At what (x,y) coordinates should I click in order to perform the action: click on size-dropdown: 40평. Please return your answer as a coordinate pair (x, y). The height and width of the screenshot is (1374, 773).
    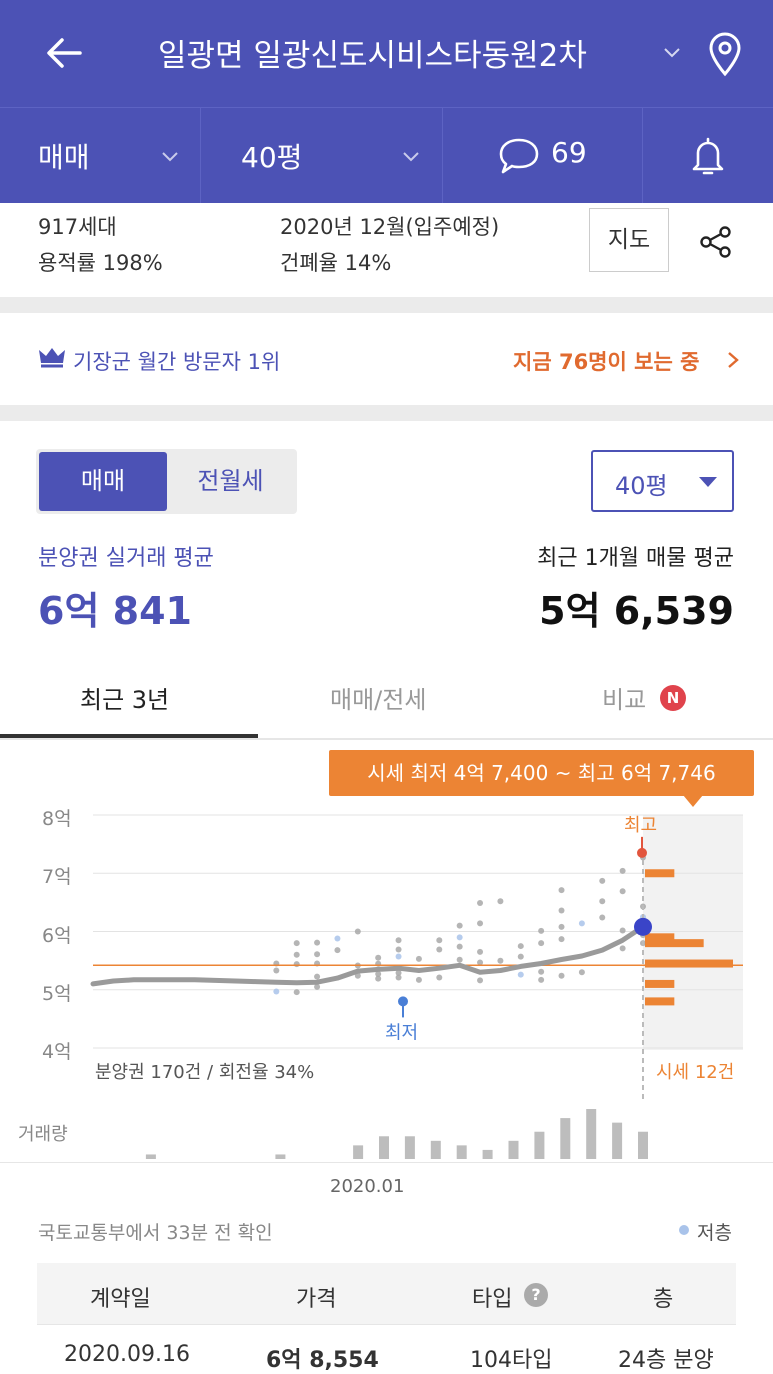
    Looking at the image, I should click on (322, 156).